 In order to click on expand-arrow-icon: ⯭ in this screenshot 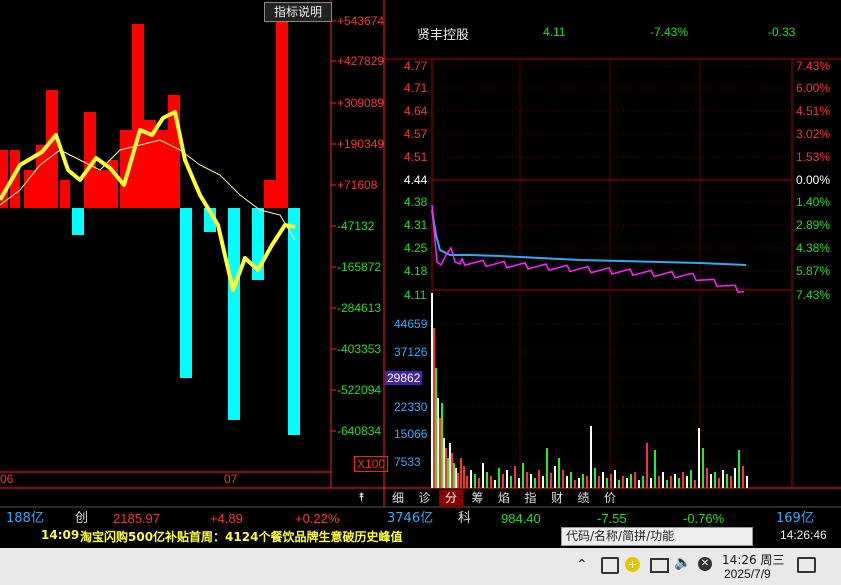, I will do `click(361, 497)`.